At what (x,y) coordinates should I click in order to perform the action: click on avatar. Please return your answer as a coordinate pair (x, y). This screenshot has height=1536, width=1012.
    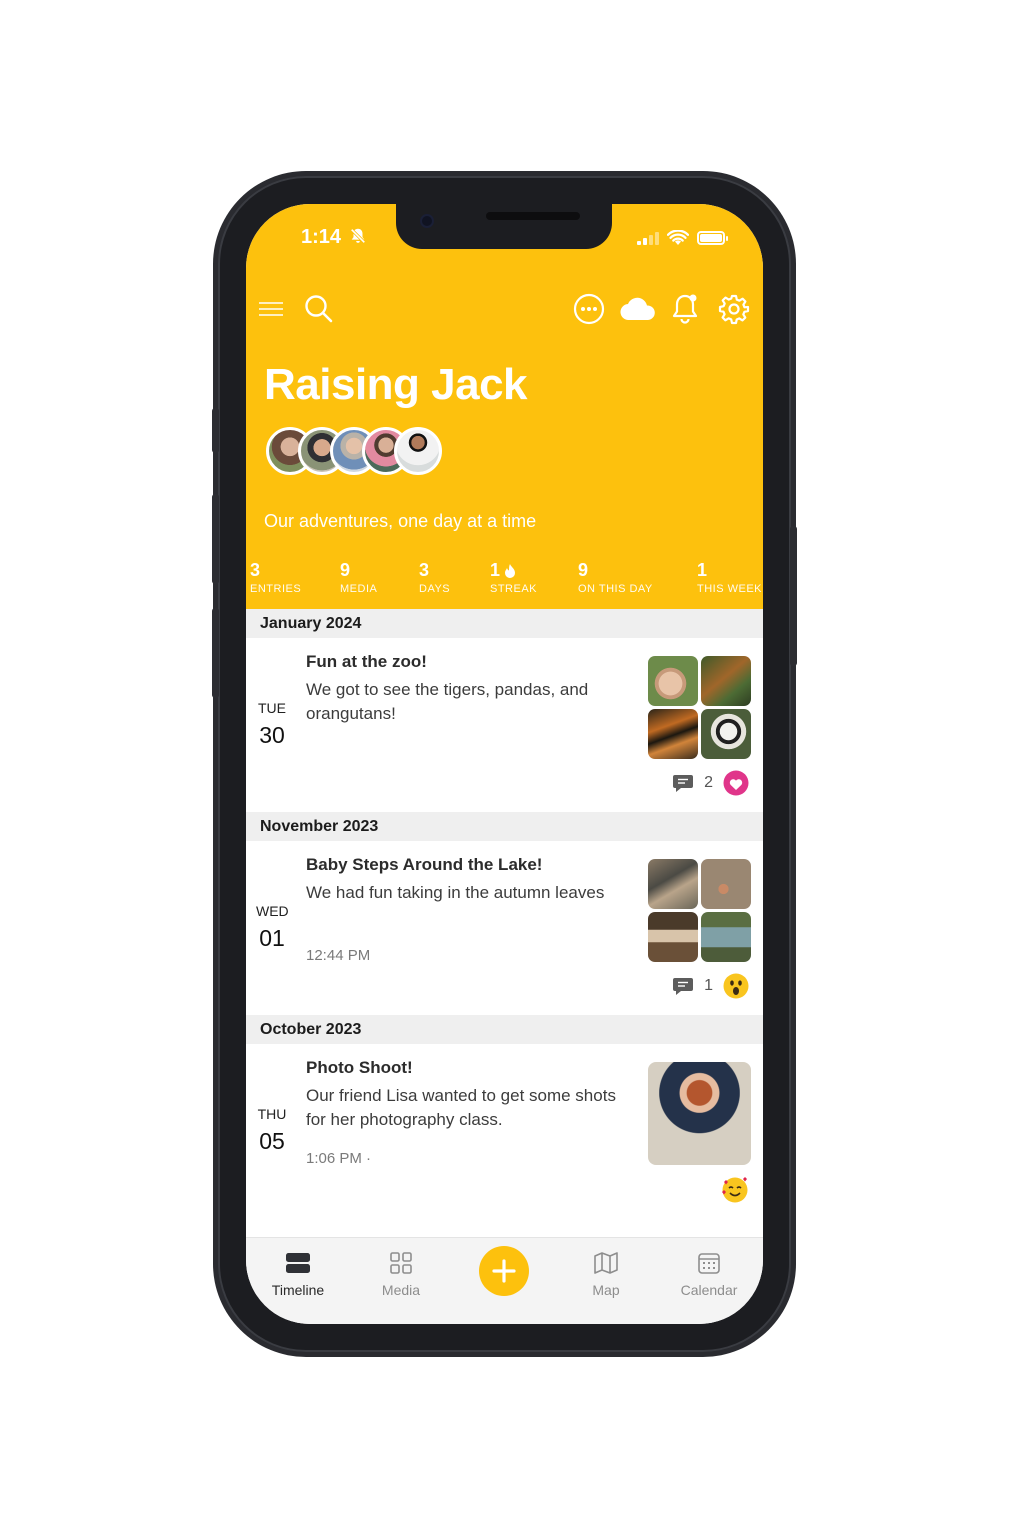
    Looking at the image, I should click on (418, 451).